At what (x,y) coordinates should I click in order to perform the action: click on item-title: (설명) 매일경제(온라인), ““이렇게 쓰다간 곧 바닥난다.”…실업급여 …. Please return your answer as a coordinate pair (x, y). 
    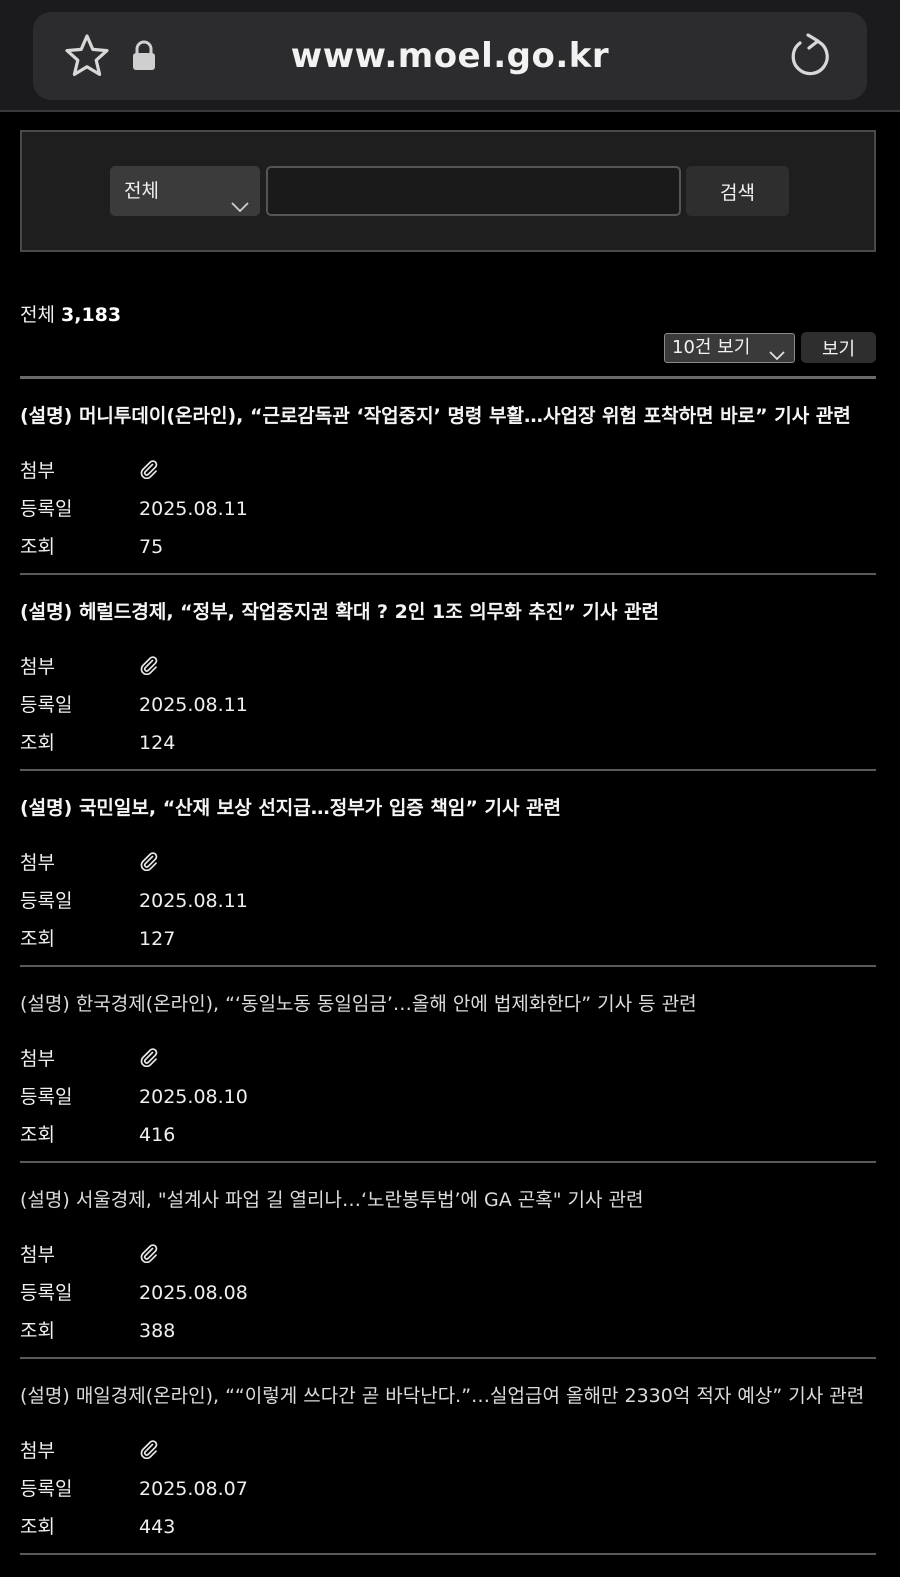
    Looking at the image, I should click on (448, 1394).